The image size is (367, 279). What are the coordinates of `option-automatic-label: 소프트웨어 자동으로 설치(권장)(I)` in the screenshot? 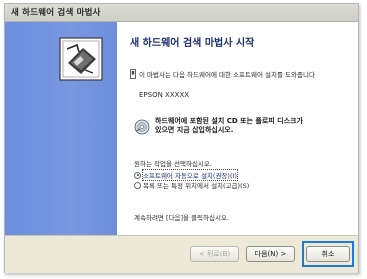 It's located at (190, 175).